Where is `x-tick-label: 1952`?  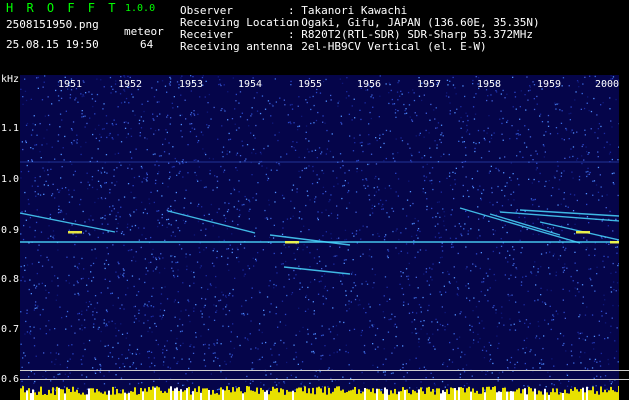 x-tick-label: 1952 is located at coordinates (130, 84).